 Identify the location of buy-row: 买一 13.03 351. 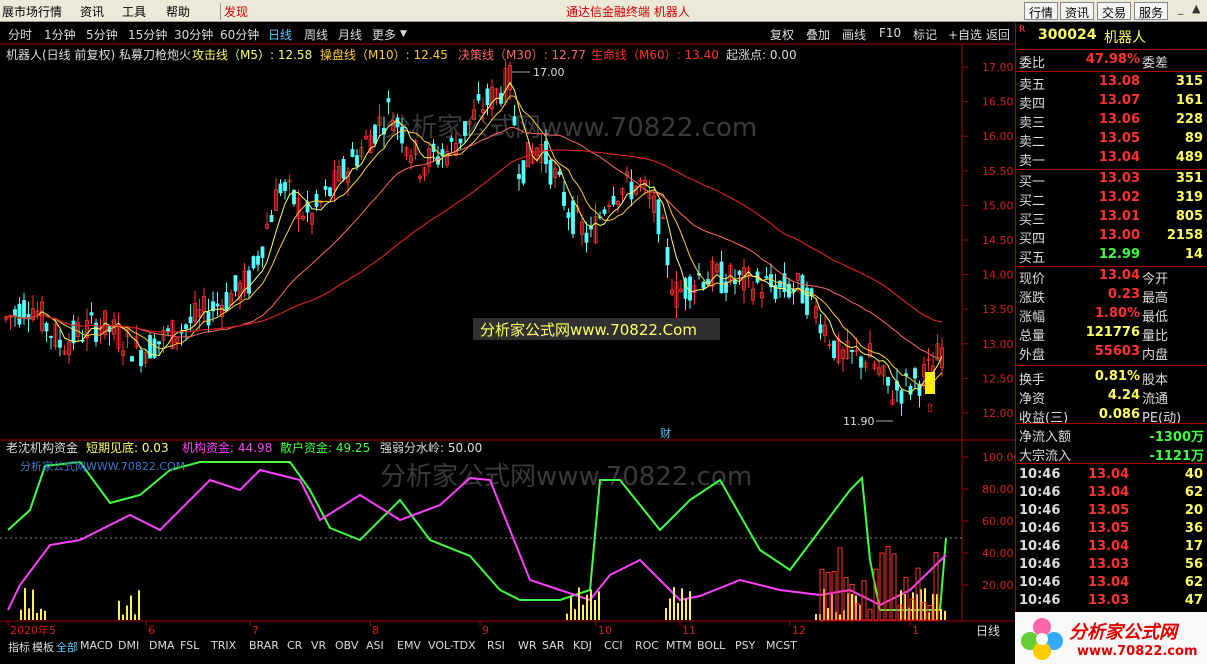
(1111, 180).